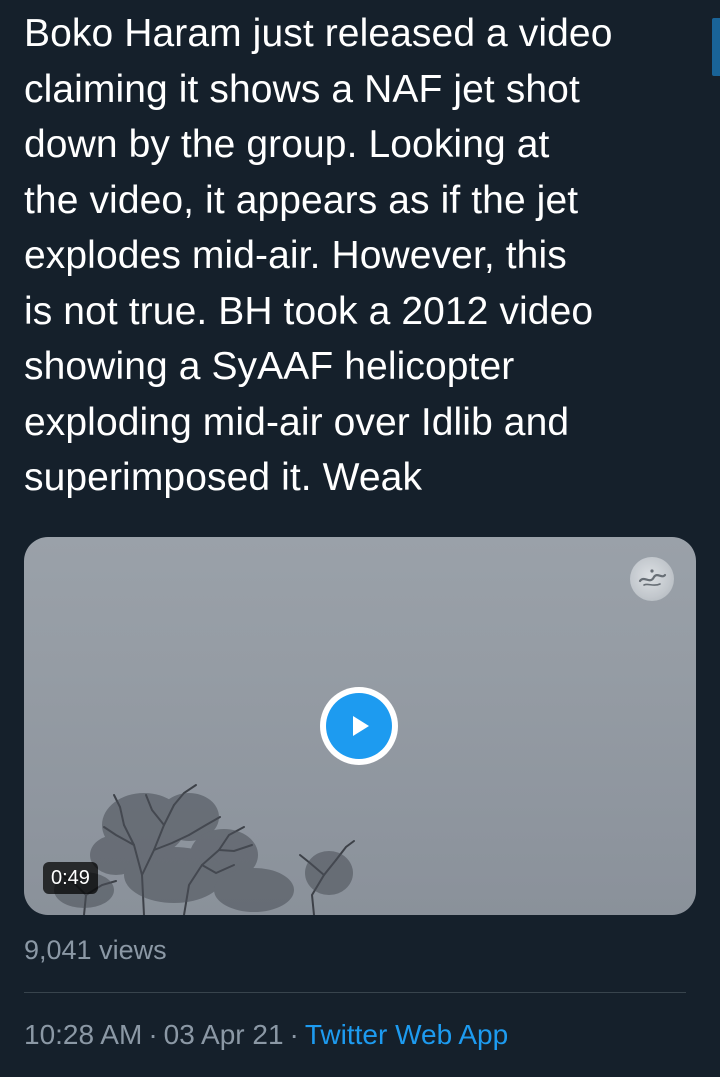  Describe the element at coordinates (204, 849) in the screenshot. I see `video-thumbnail-trees` at that location.